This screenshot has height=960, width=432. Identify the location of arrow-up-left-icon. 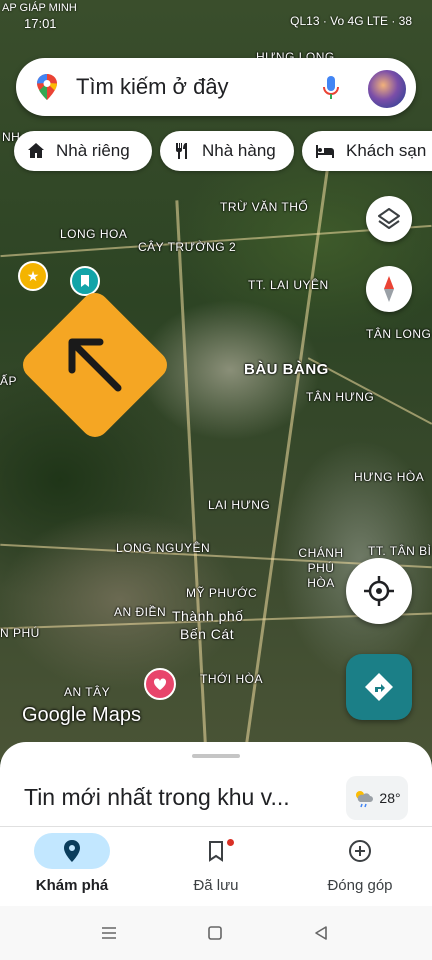
(95, 365).